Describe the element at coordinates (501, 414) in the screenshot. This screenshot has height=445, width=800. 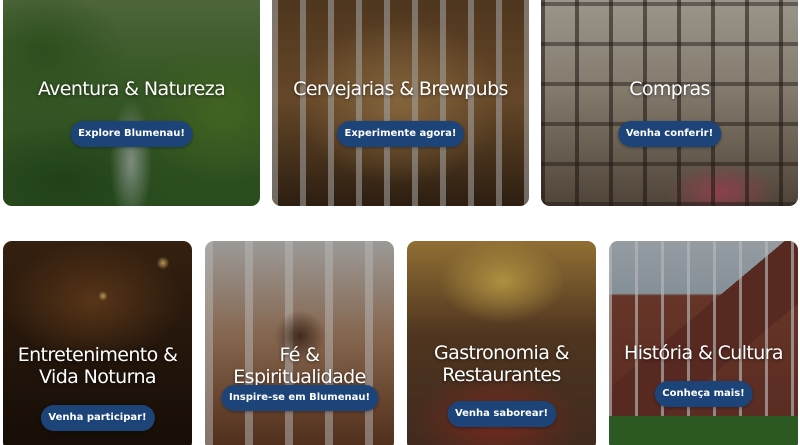
I see `venha-saborear-button: Venha saborear!` at that location.